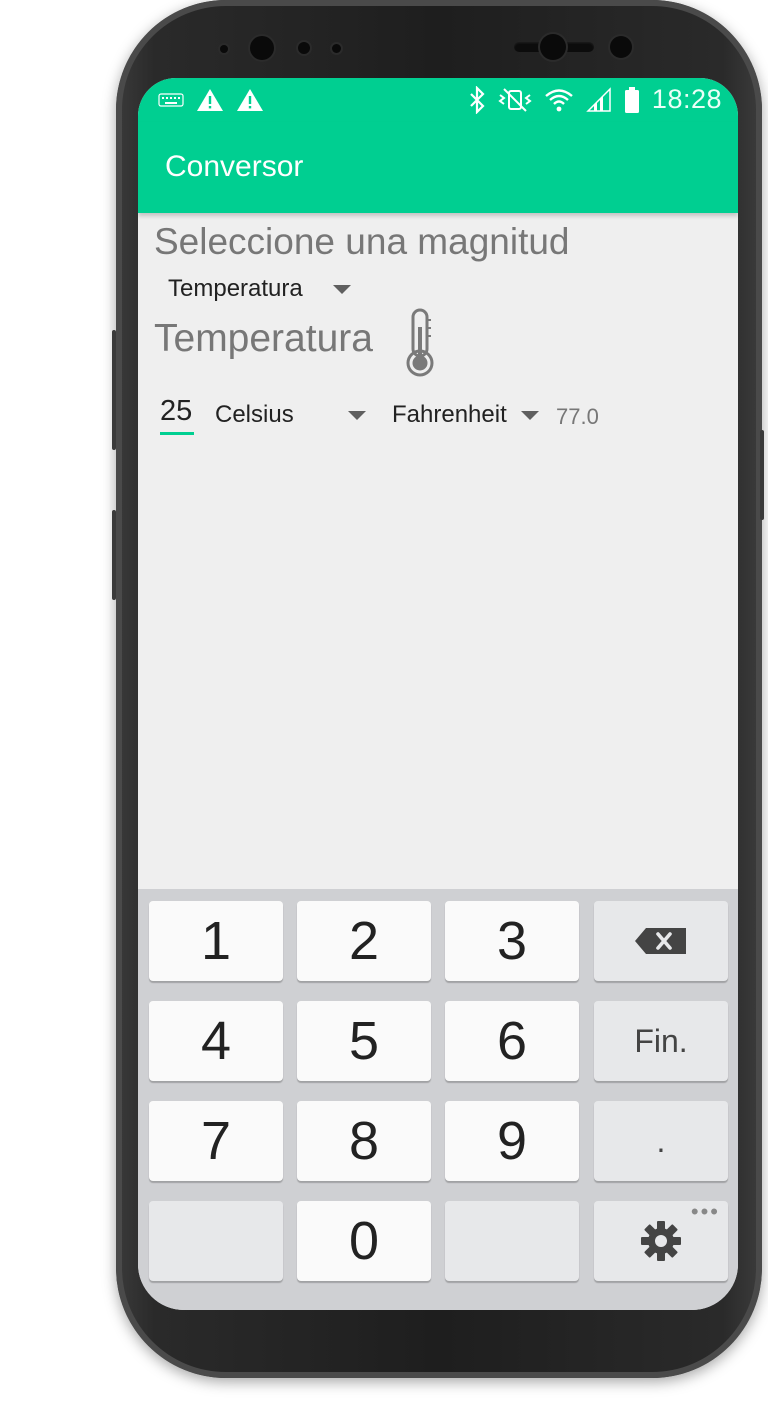 The height and width of the screenshot is (1411, 768). Describe the element at coordinates (577, 416) in the screenshot. I see `result-value: 77.0` at that location.